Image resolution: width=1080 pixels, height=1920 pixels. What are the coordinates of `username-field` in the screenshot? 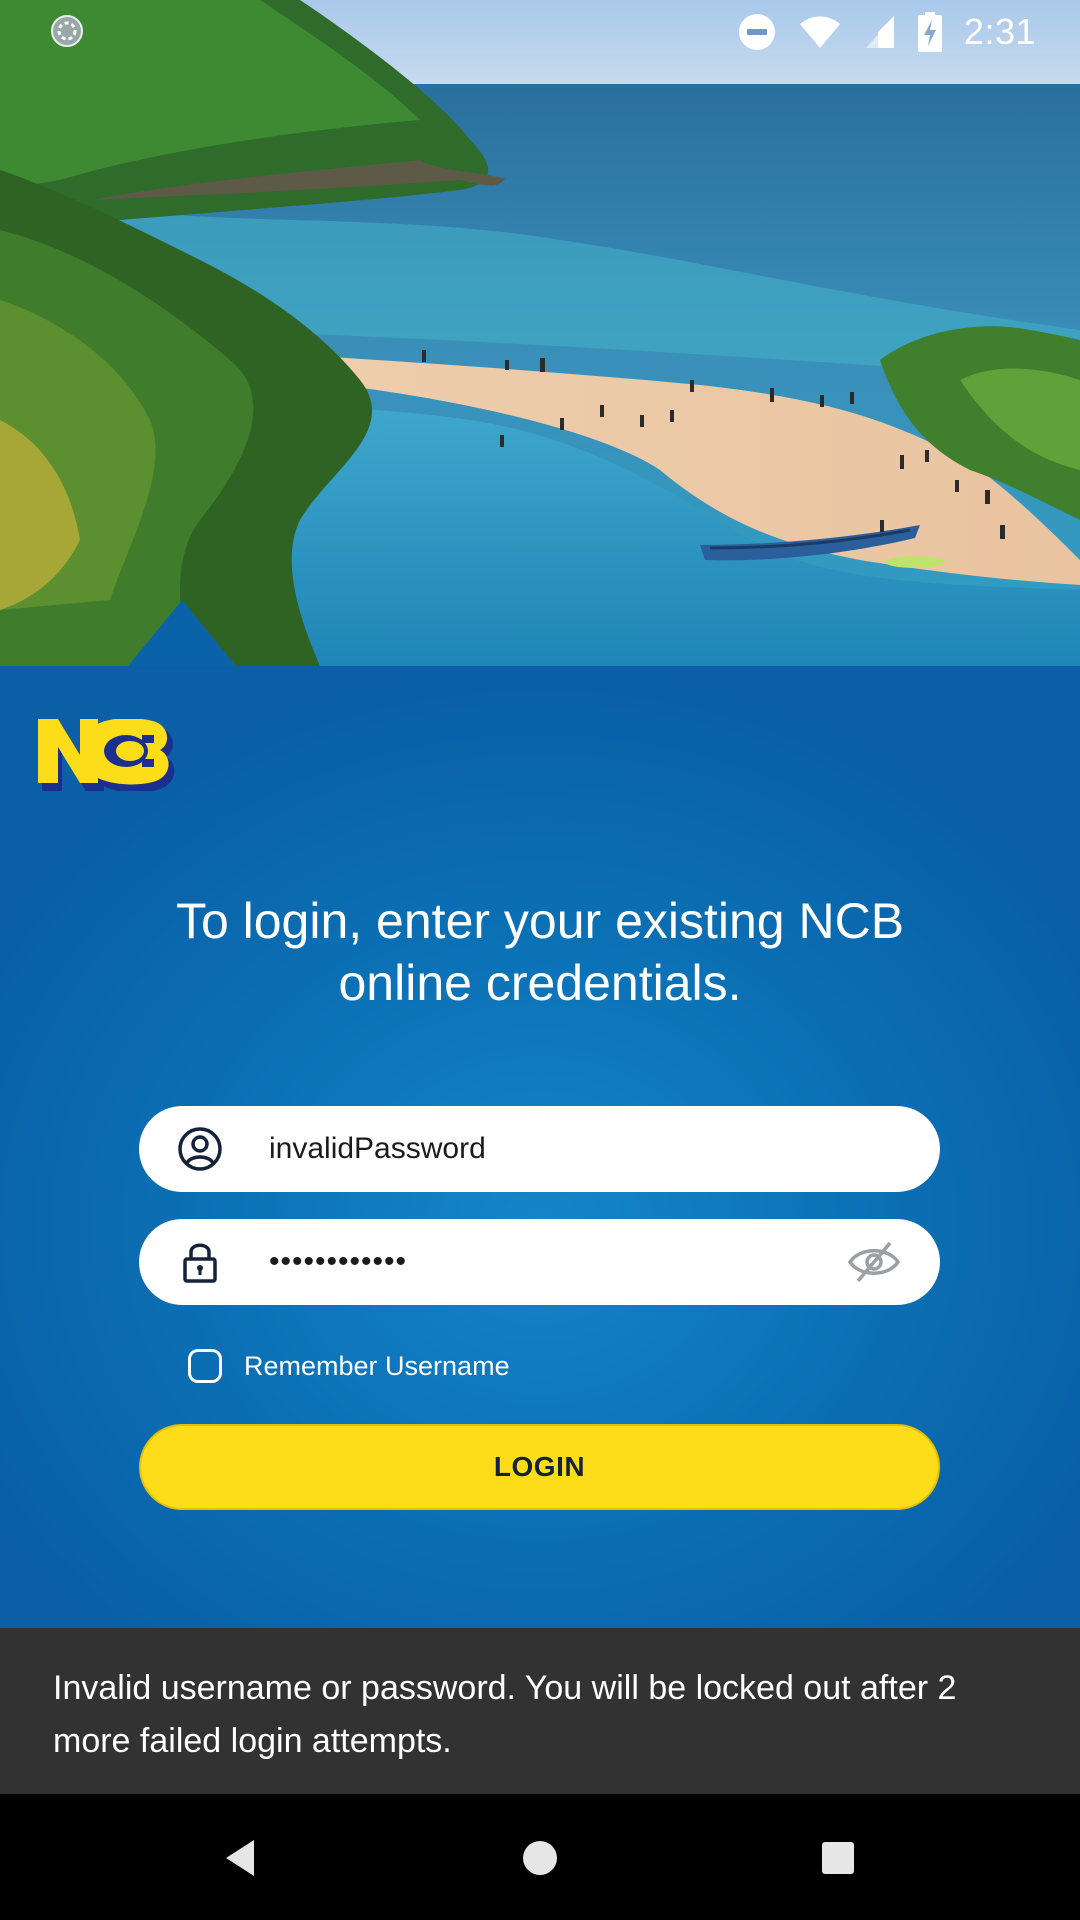 It's located at (539, 1149).